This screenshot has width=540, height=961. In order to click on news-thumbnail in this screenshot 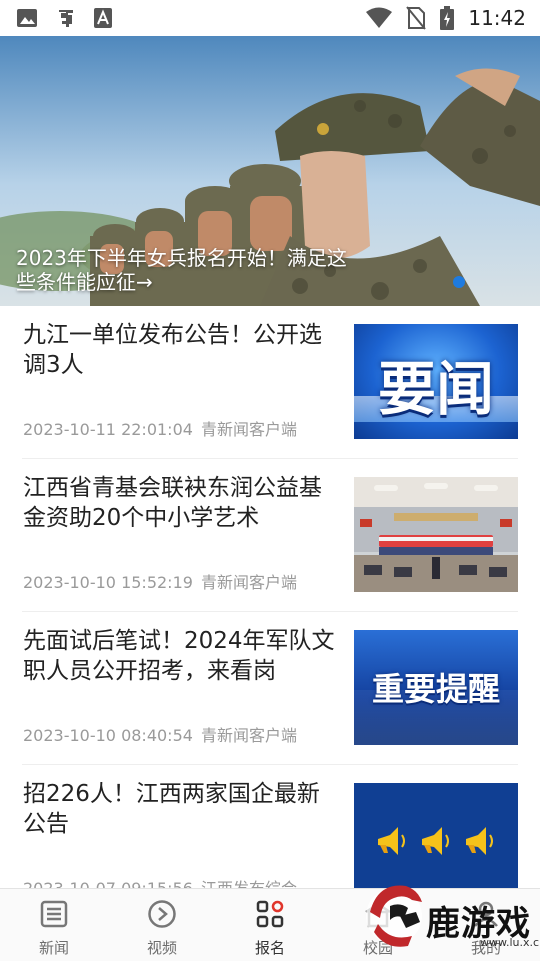, I will do `click(436, 534)`.